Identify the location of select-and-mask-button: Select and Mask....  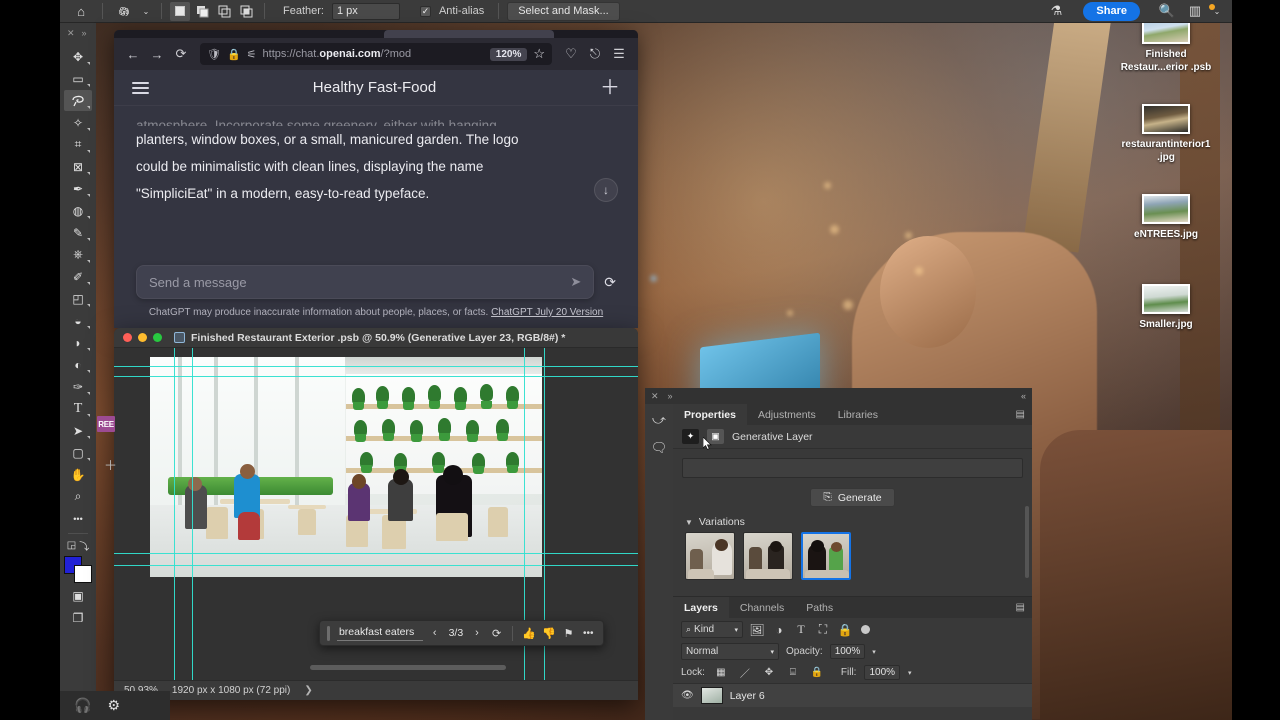
(563, 11).